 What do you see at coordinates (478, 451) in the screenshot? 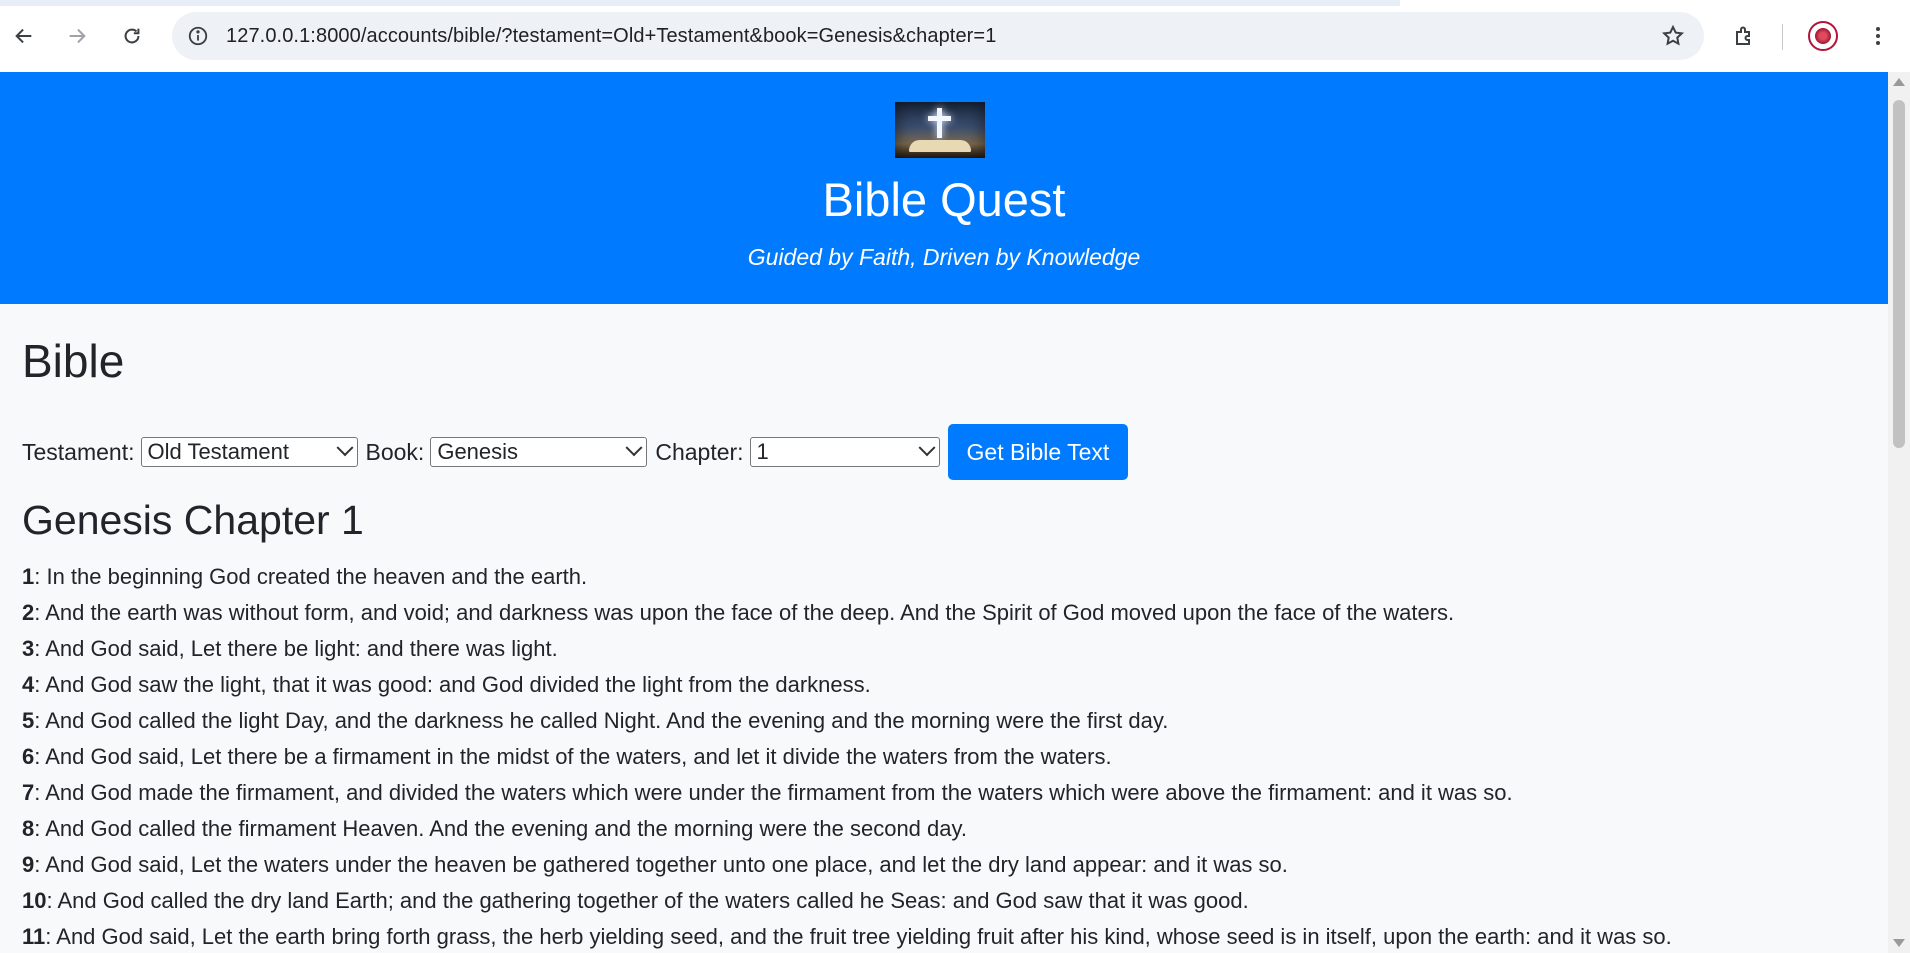
I see `book-select-value: Genesis` at bounding box center [478, 451].